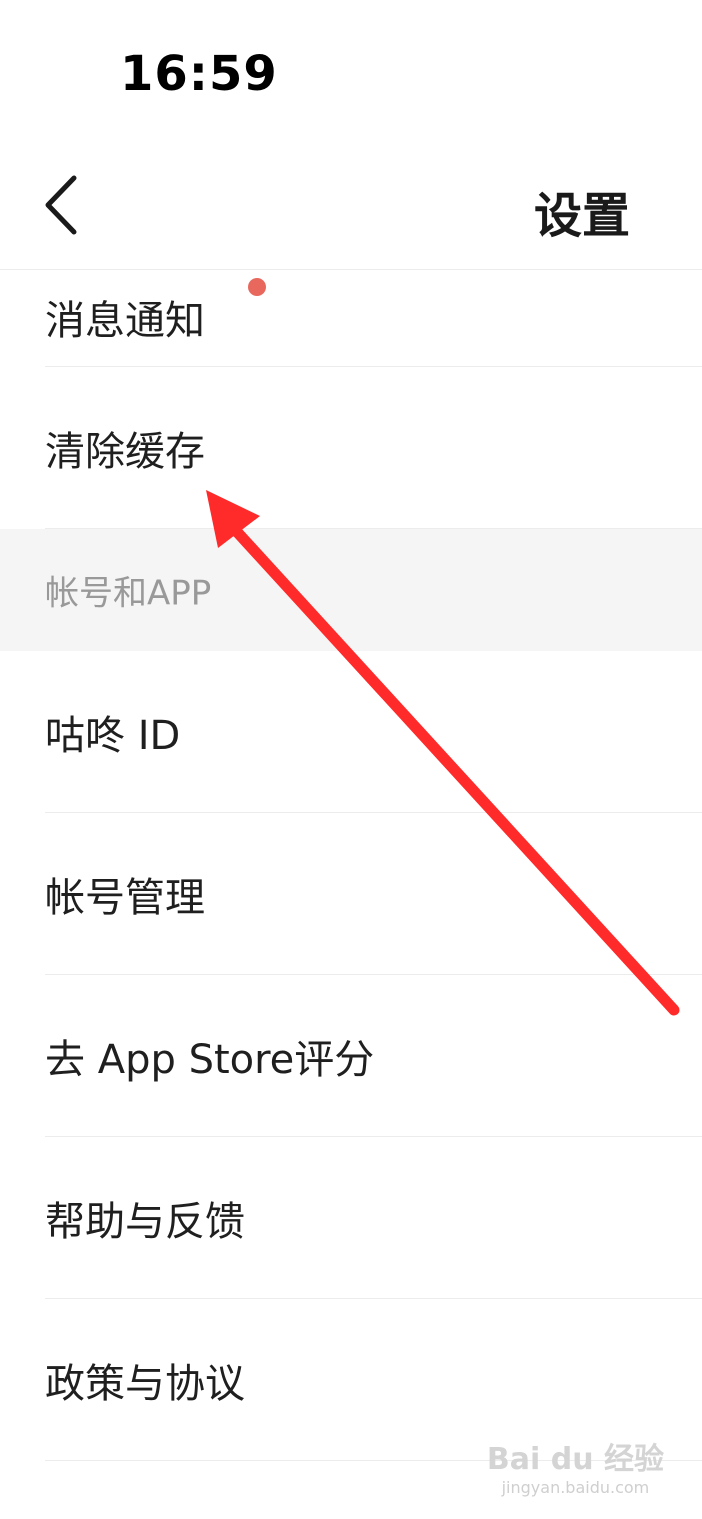  Describe the element at coordinates (145, 1222) in the screenshot. I see `list-item-label: 帮助与反馈` at that location.